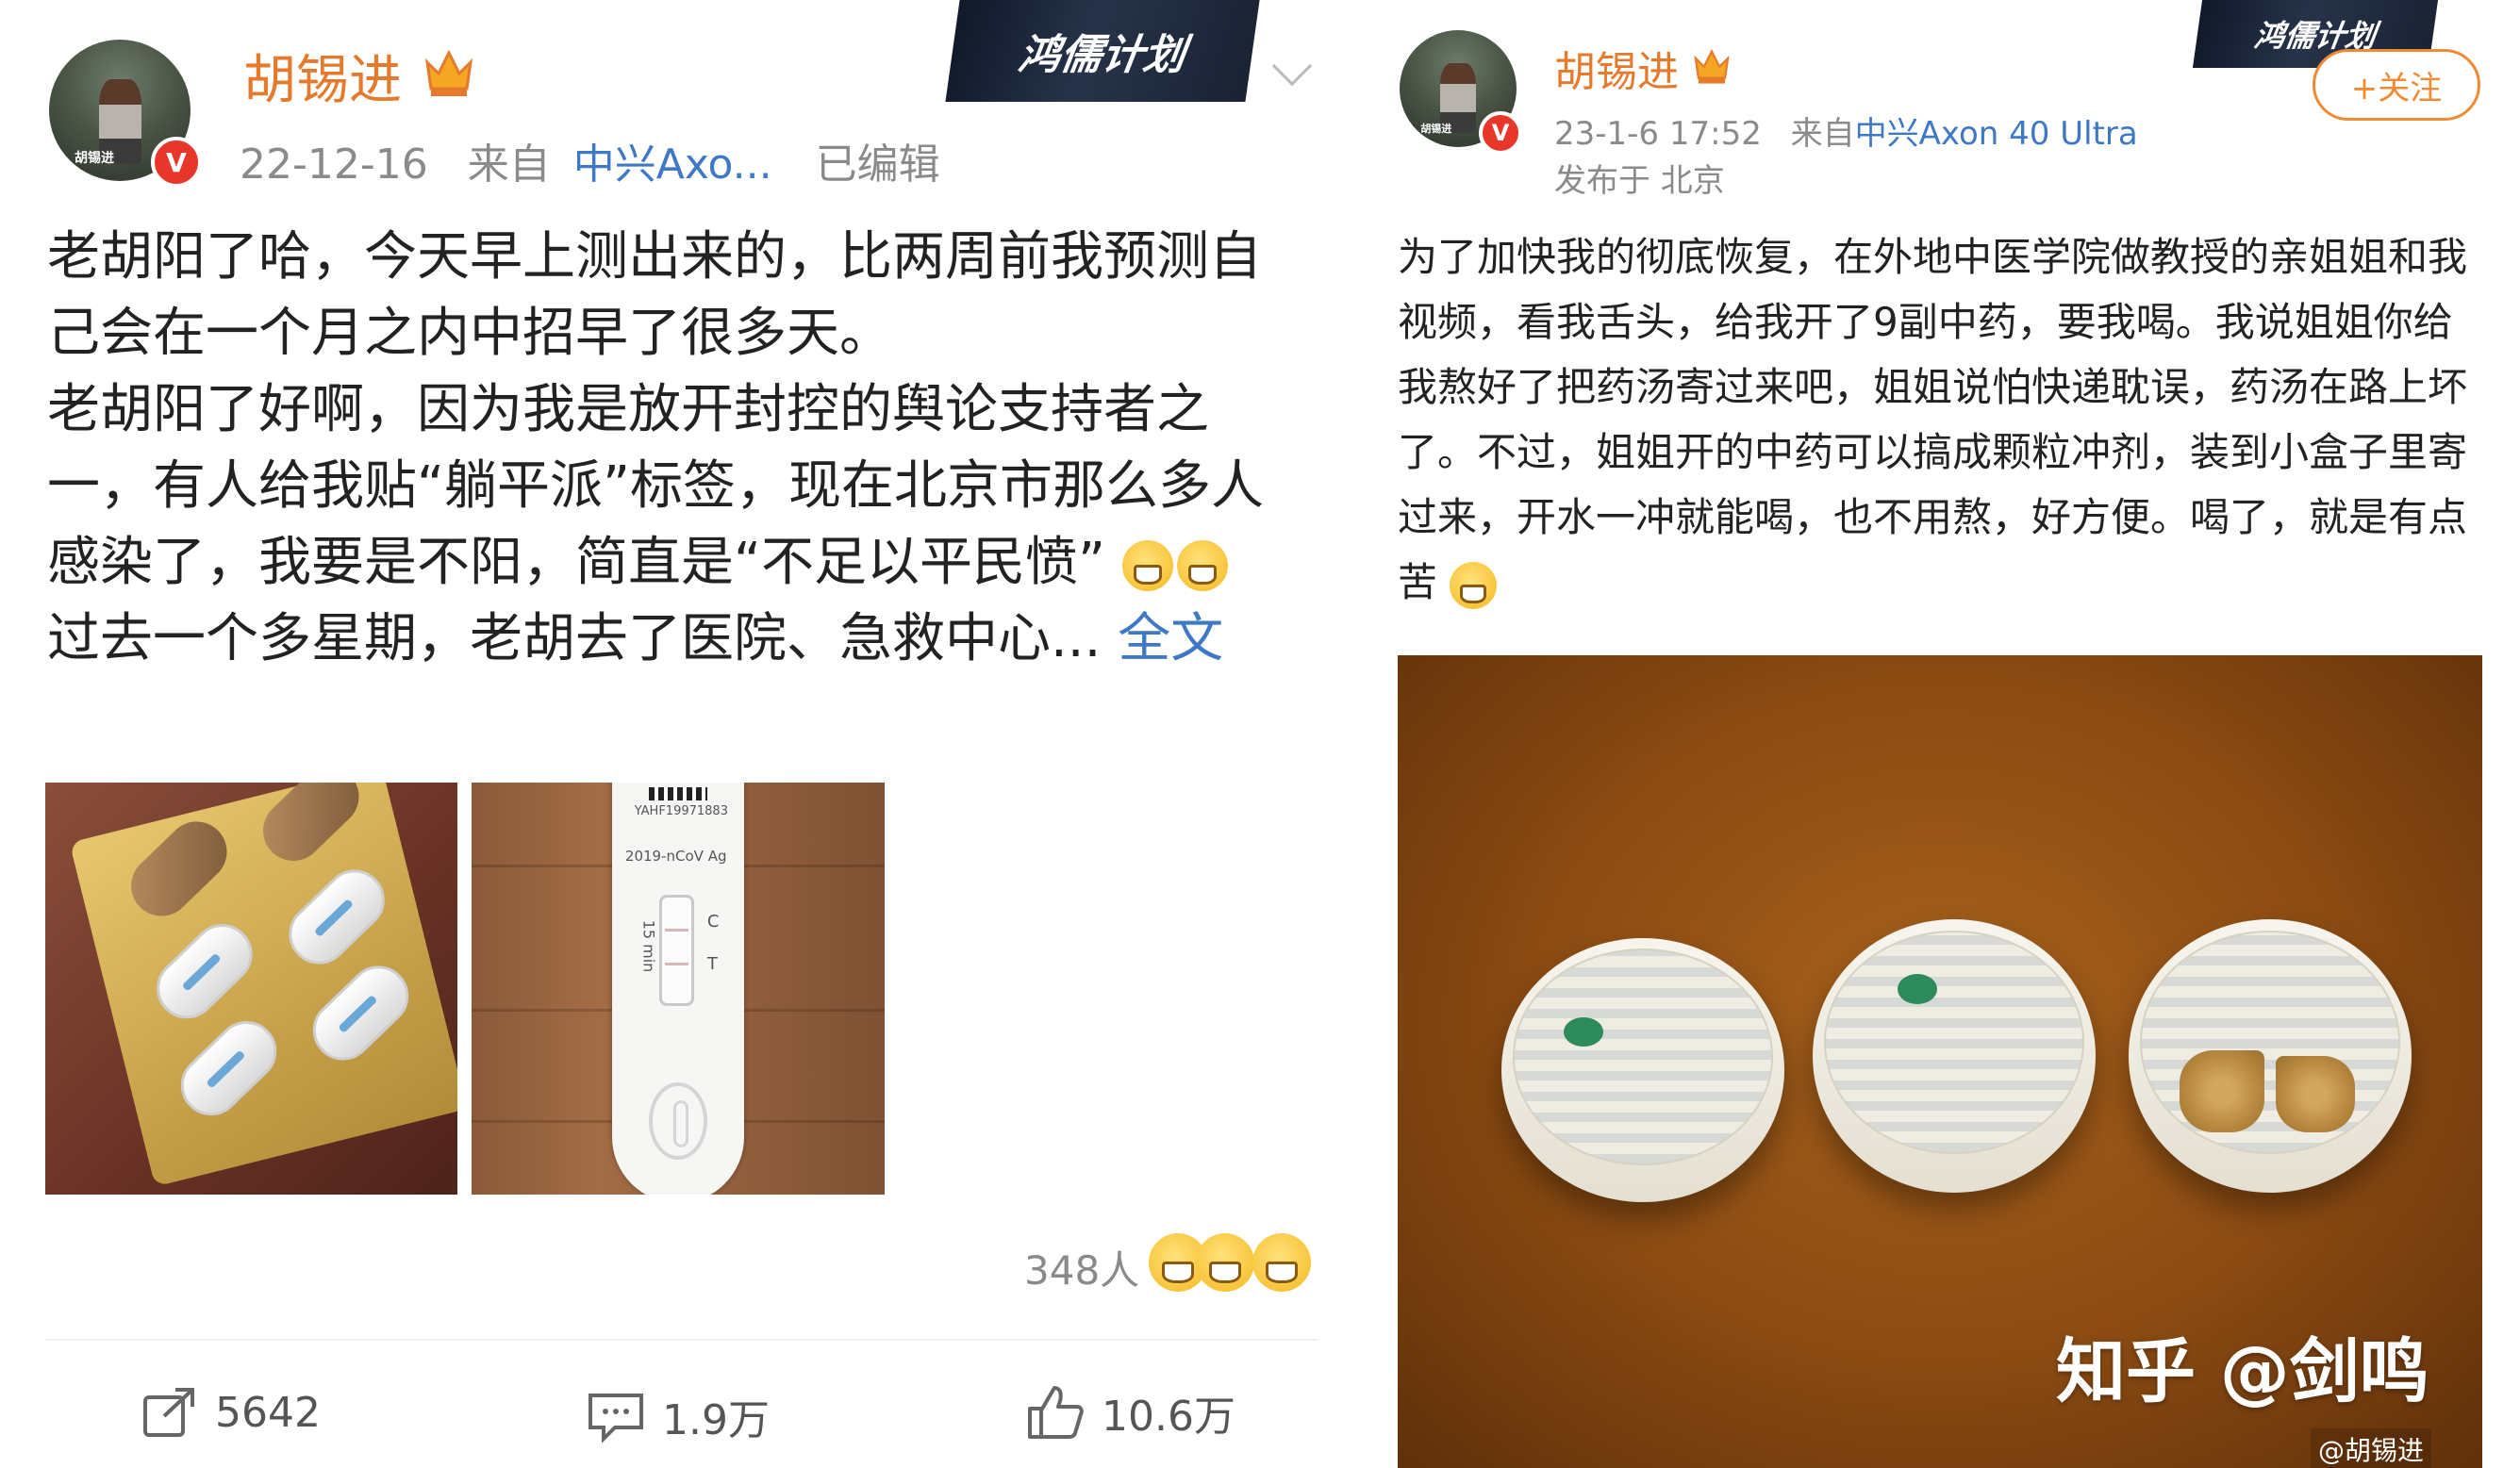 The image size is (2520, 1468). Describe the element at coordinates (1168, 1417) in the screenshot. I see `like-count: 10.6万` at that location.